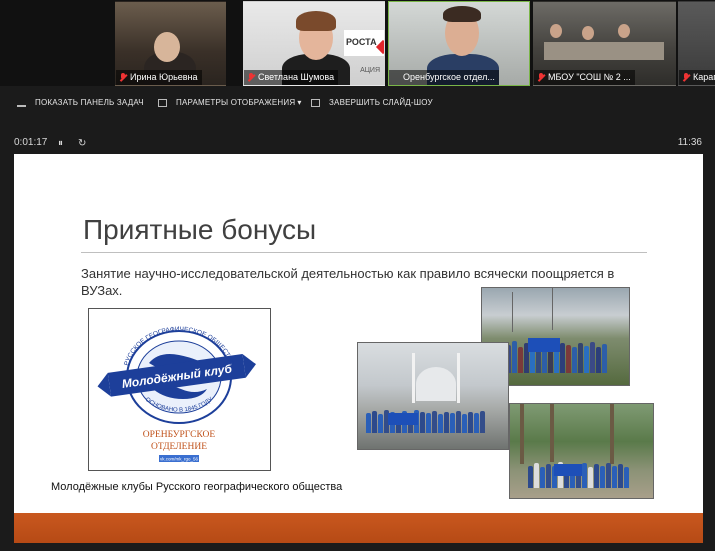  What do you see at coordinates (581, 451) in the screenshot?
I see `group-photo-park` at bounding box center [581, 451].